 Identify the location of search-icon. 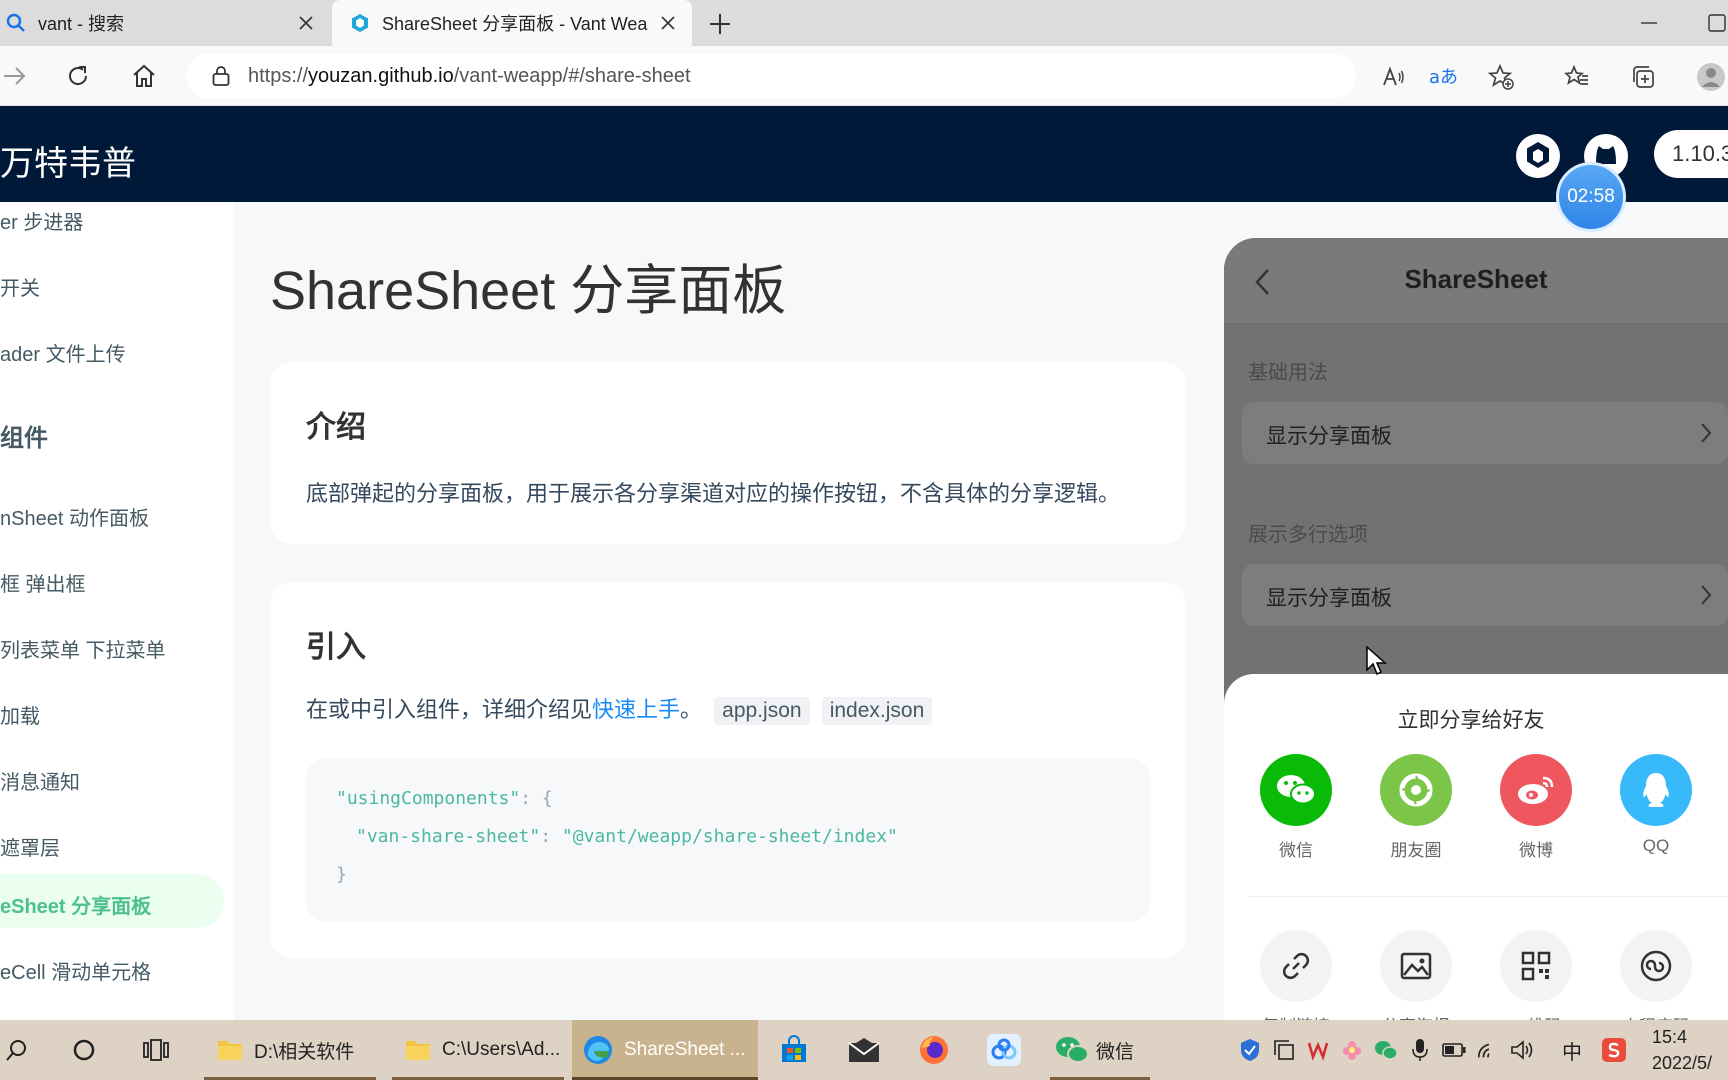
(18, 1050).